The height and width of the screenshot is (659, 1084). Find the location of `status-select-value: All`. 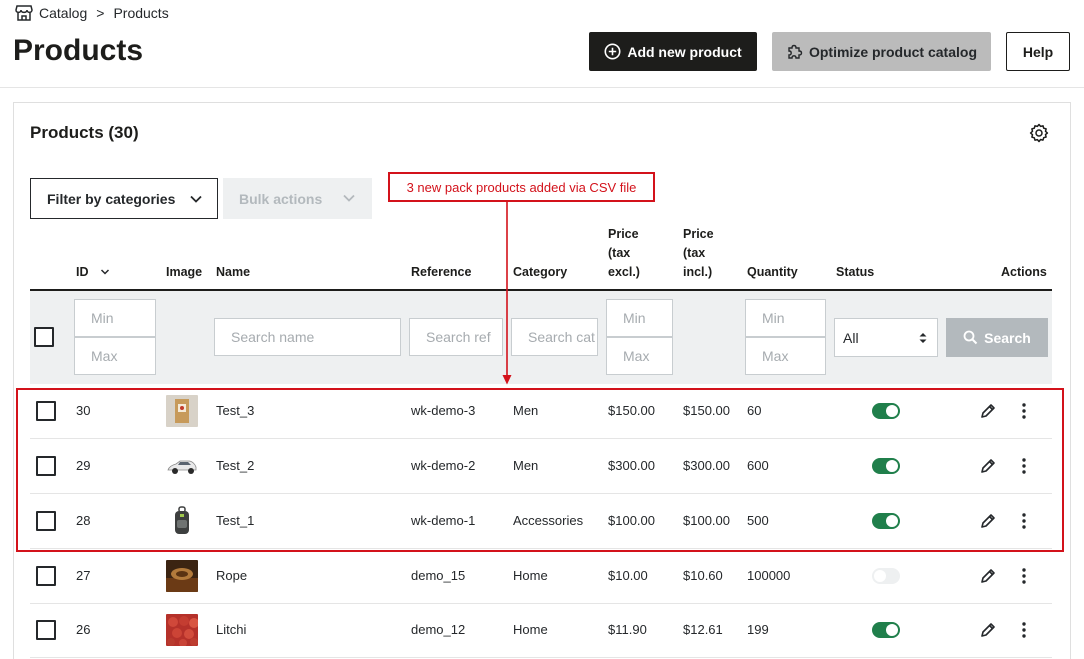

status-select-value: All is located at coordinates (851, 337).